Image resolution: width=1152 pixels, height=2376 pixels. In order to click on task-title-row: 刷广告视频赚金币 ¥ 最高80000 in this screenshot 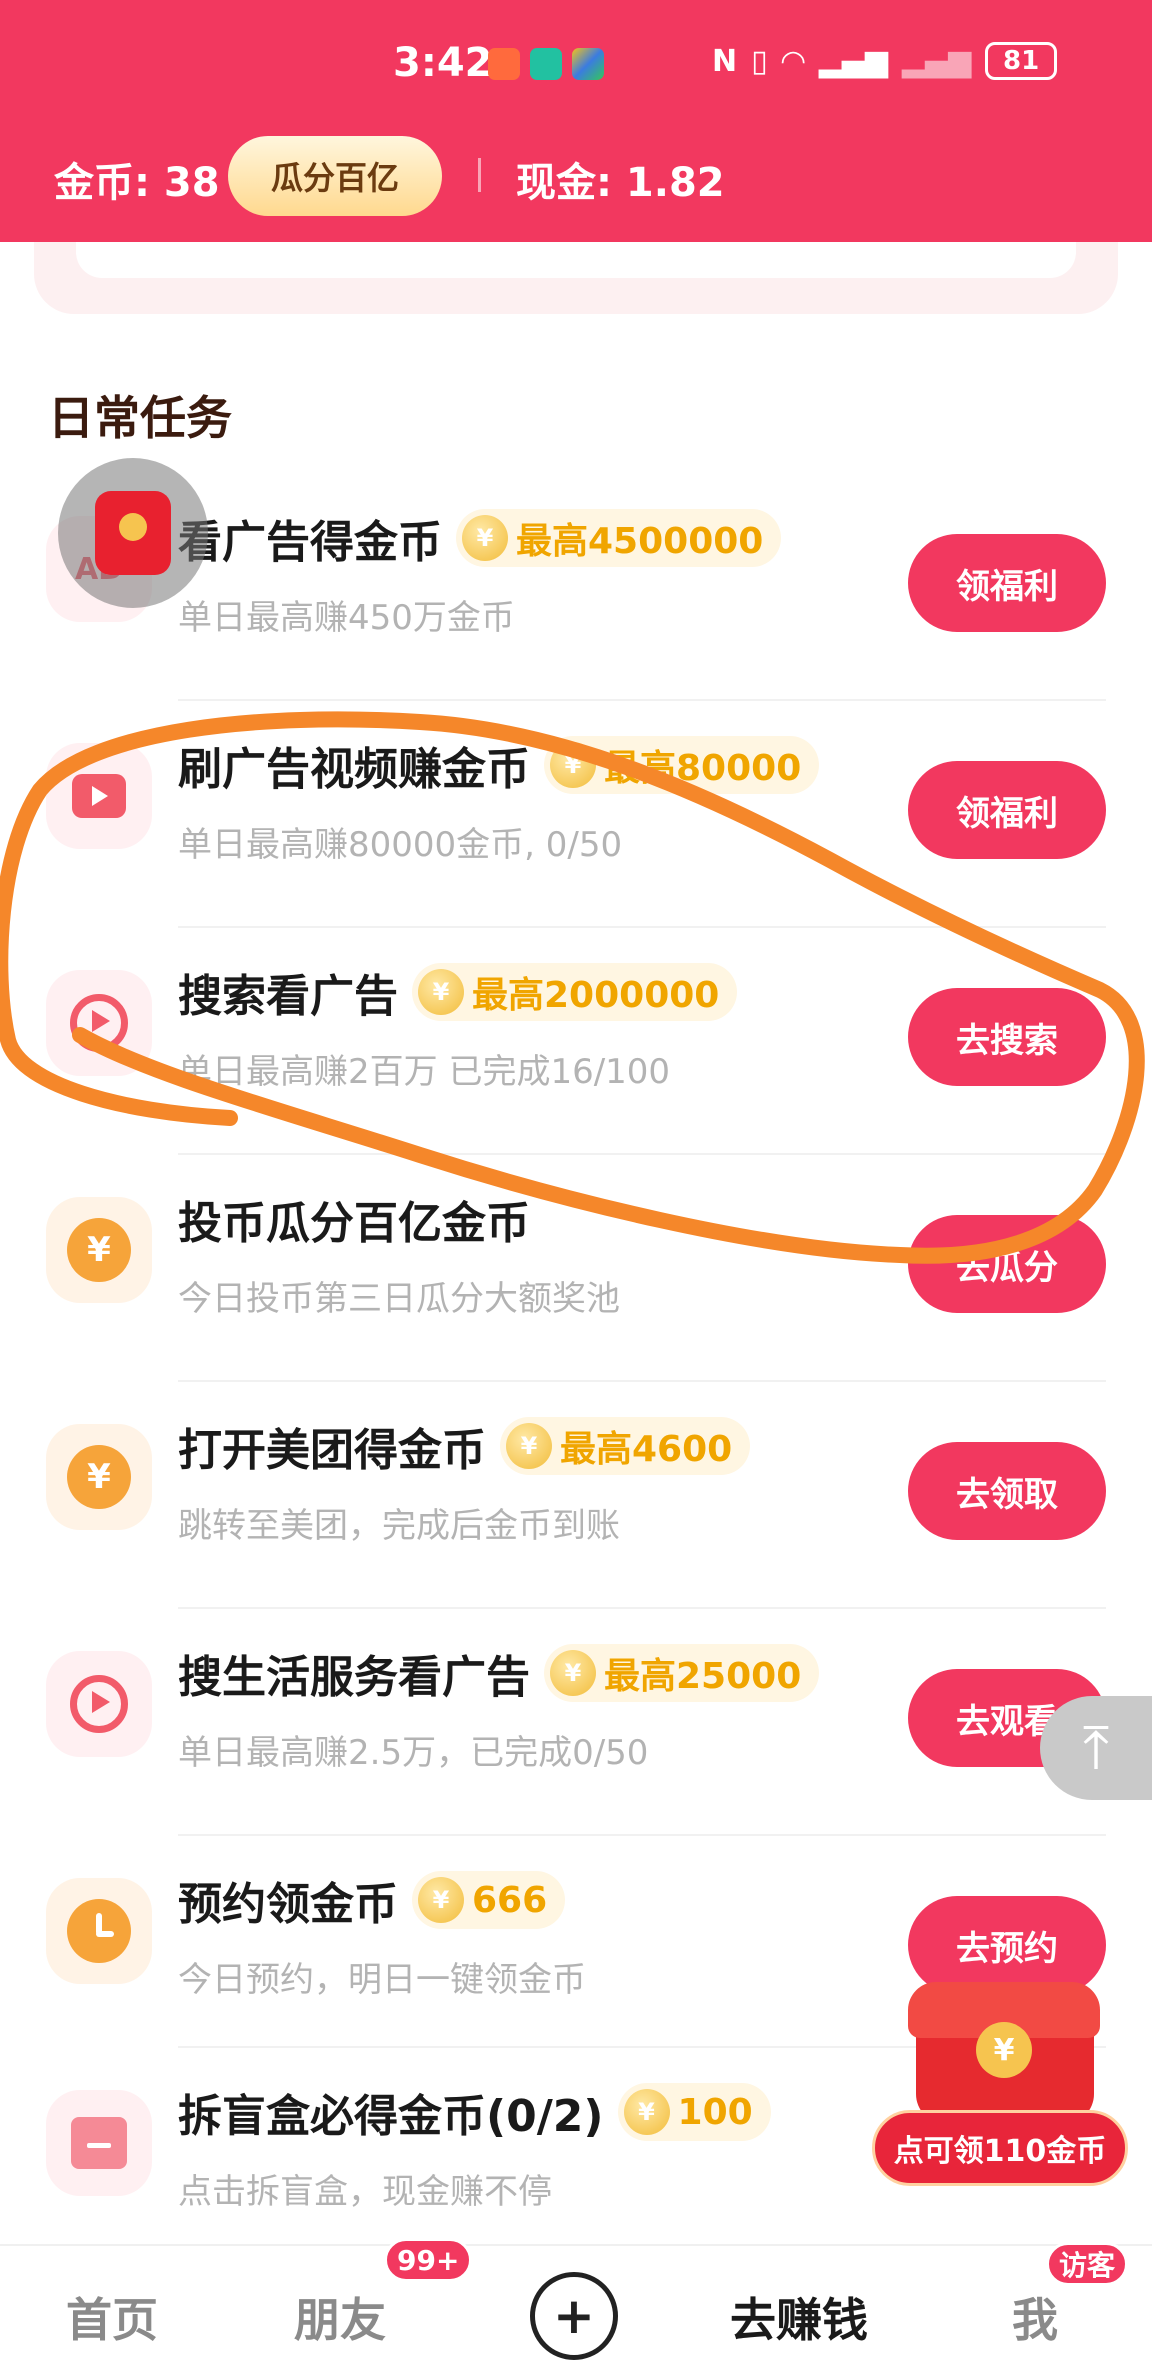, I will do `click(499, 765)`.